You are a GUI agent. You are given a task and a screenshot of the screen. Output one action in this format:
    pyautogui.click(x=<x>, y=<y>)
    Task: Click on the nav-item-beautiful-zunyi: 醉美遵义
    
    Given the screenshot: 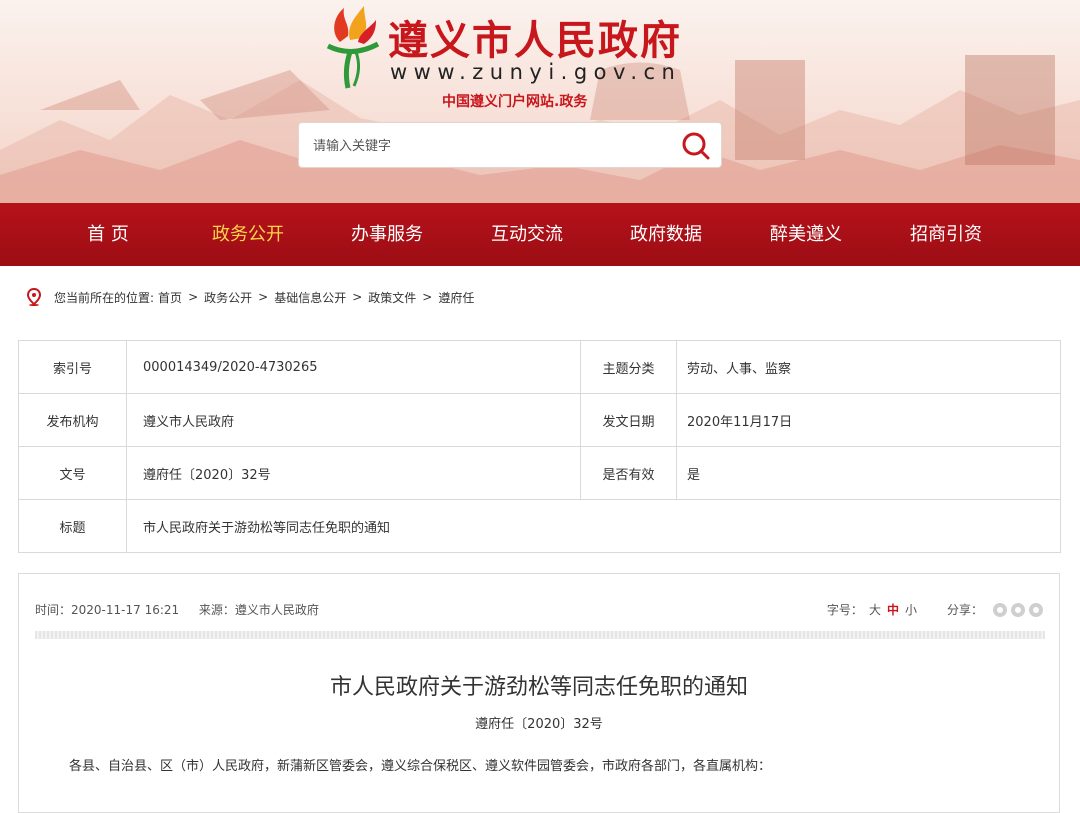 What is the action you would take?
    pyautogui.click(x=806, y=234)
    